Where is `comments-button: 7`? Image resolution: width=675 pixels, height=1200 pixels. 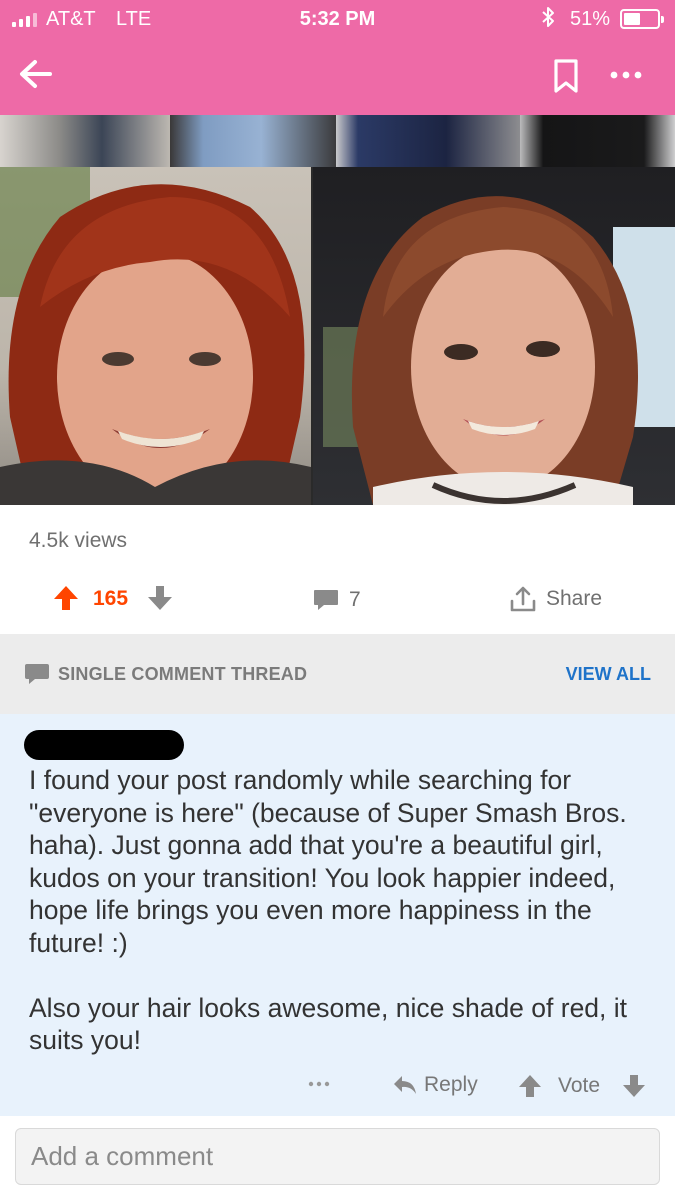 comments-button: 7 is located at coordinates (336, 600).